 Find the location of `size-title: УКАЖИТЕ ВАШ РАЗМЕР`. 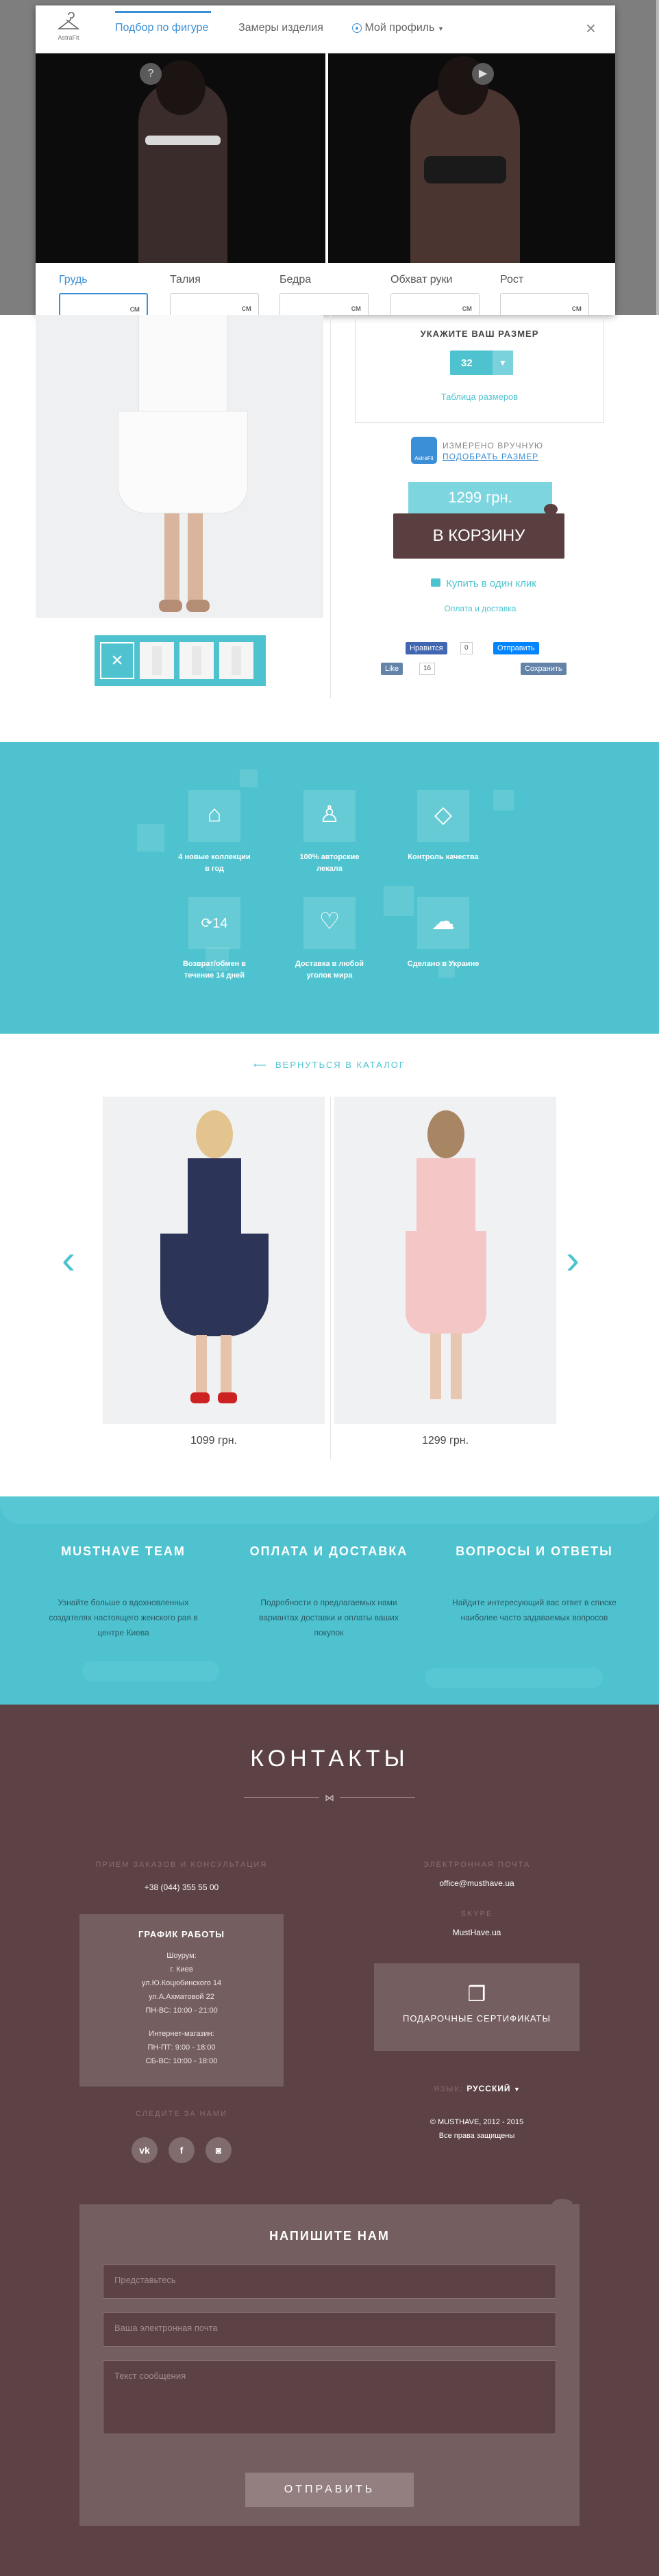

size-title: УКАЖИТЕ ВАШ РАЗМЕР is located at coordinates (479, 334).